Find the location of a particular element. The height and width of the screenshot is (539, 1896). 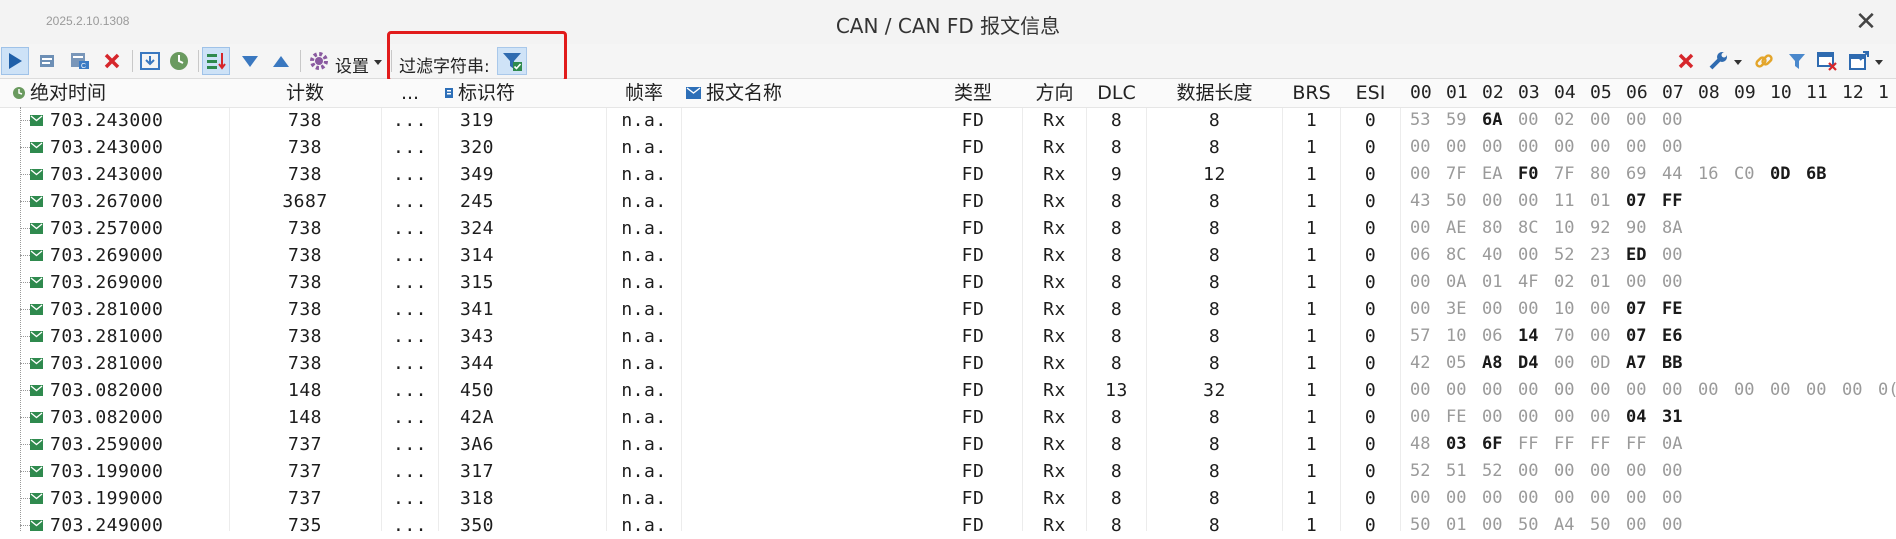

gear-icon is located at coordinates (319, 61).